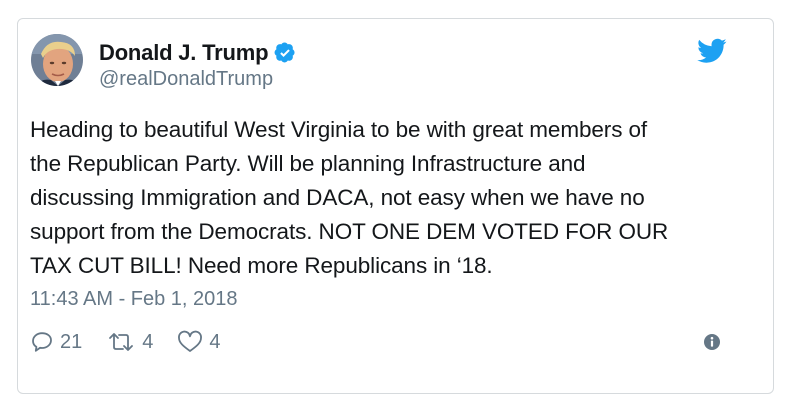 The image size is (798, 420). What do you see at coordinates (57, 60) in the screenshot?
I see `avatar` at bounding box center [57, 60].